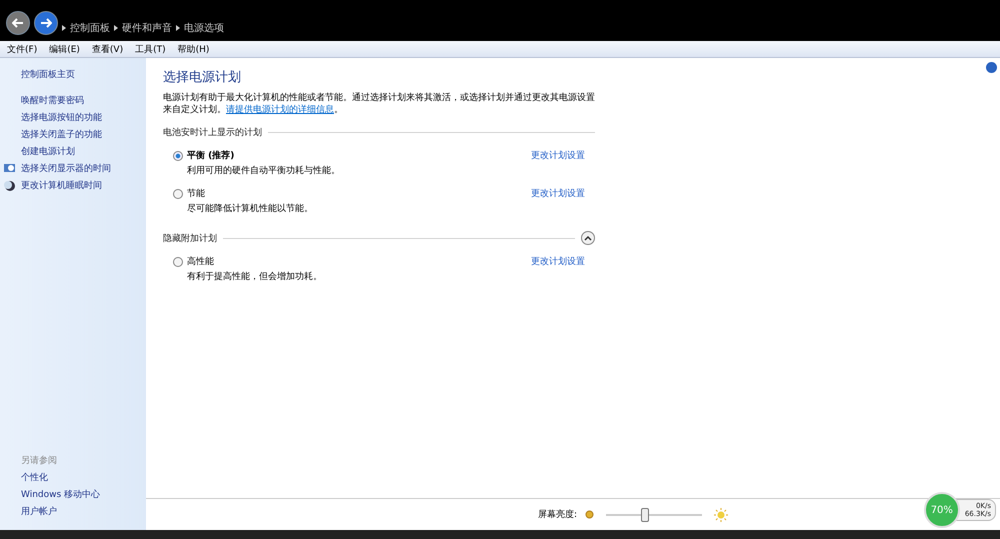 The width and height of the screenshot is (1000, 539). What do you see at coordinates (196, 194) in the screenshot?
I see `plan-name: 节能` at bounding box center [196, 194].